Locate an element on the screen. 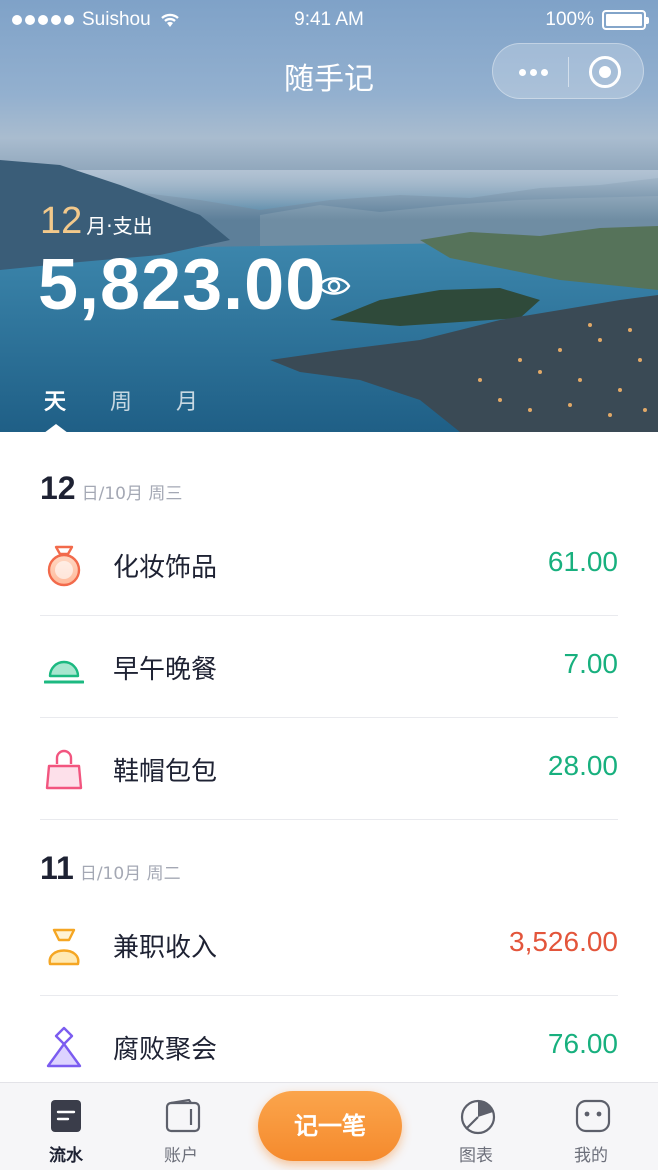  active-tab-indicator is located at coordinates (56, 428).